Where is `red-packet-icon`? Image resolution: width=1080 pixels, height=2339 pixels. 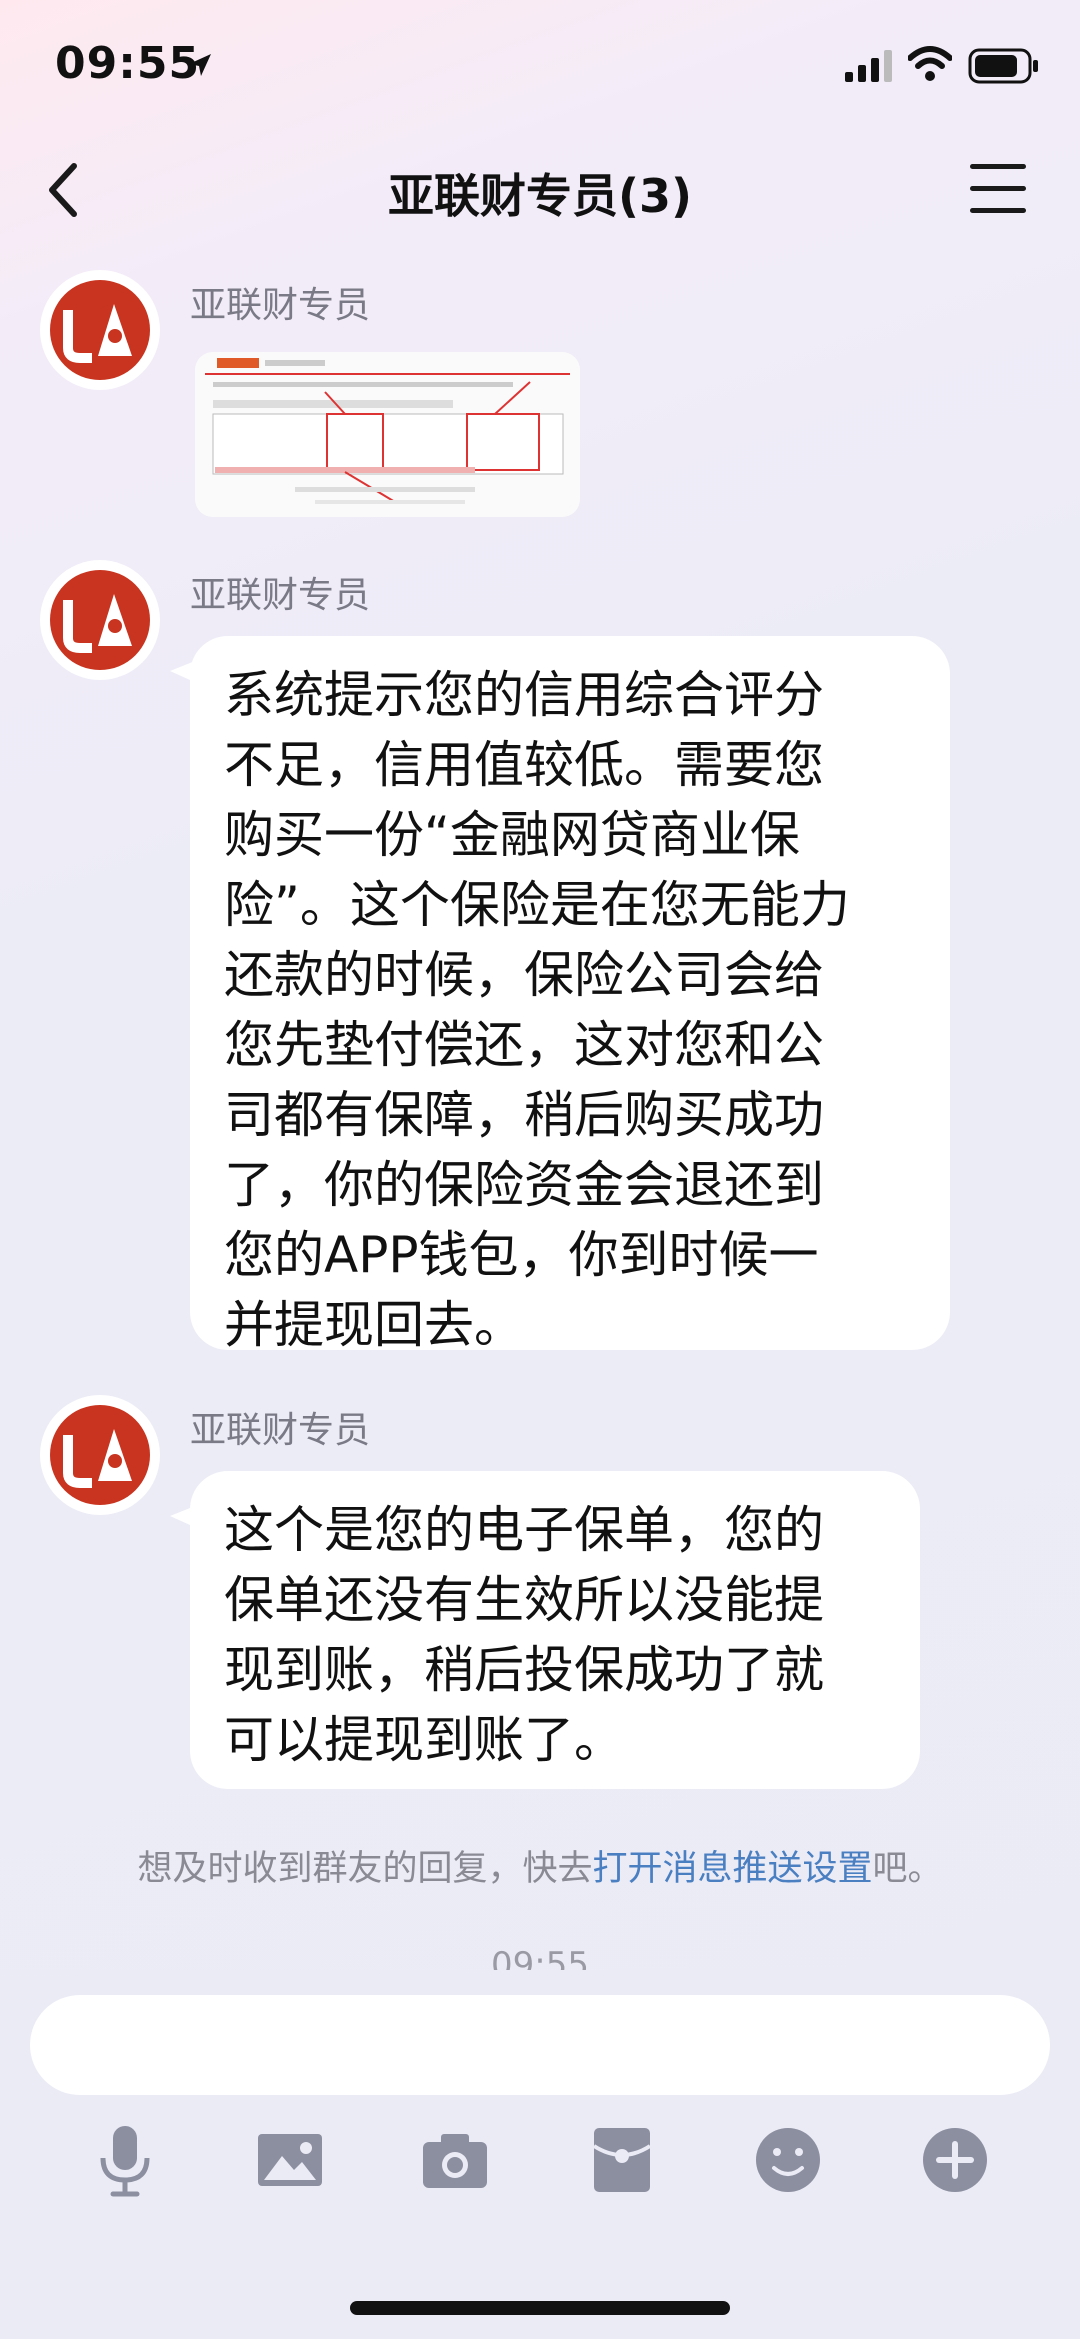
red-packet-icon is located at coordinates (622, 2160).